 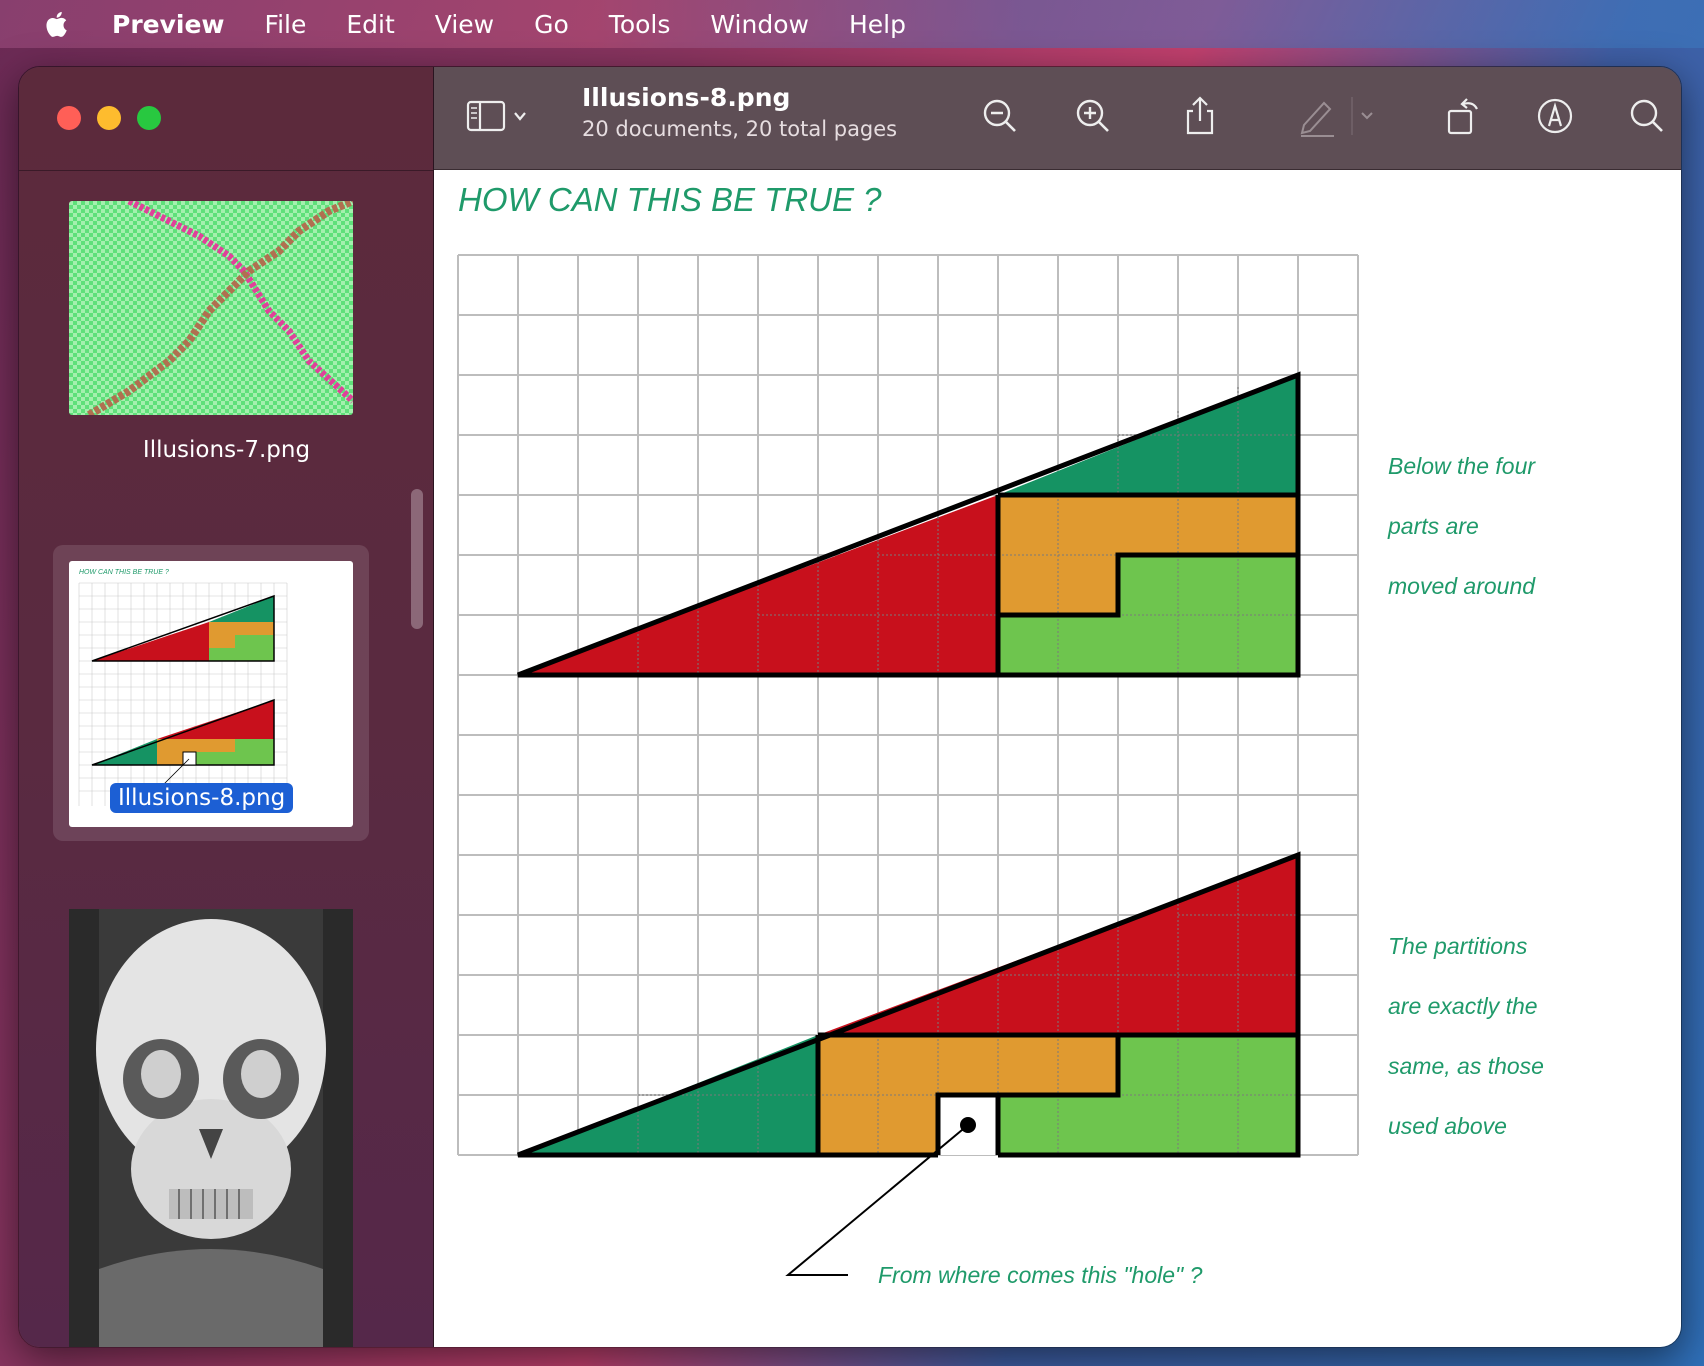 What do you see at coordinates (57, 24) in the screenshot?
I see `apple-icon` at bounding box center [57, 24].